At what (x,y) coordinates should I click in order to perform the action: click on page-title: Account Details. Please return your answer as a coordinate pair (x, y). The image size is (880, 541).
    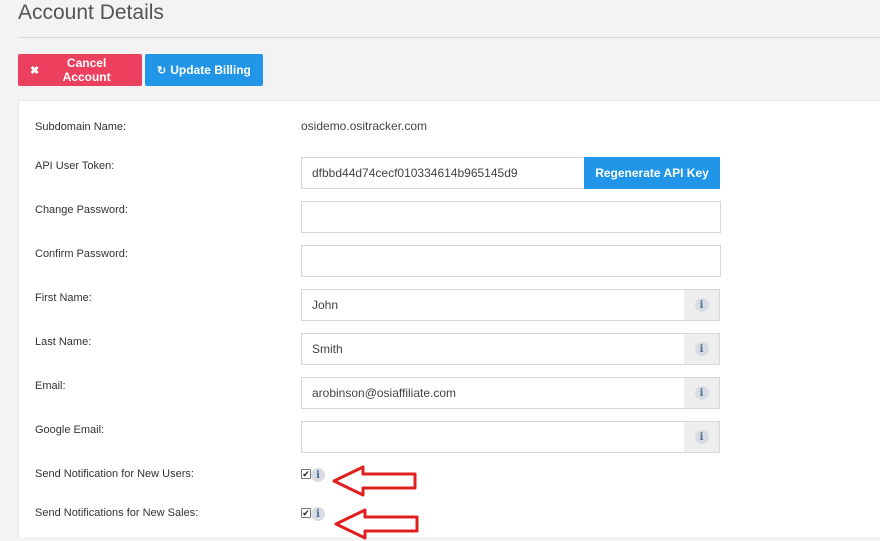
    Looking at the image, I should click on (91, 12).